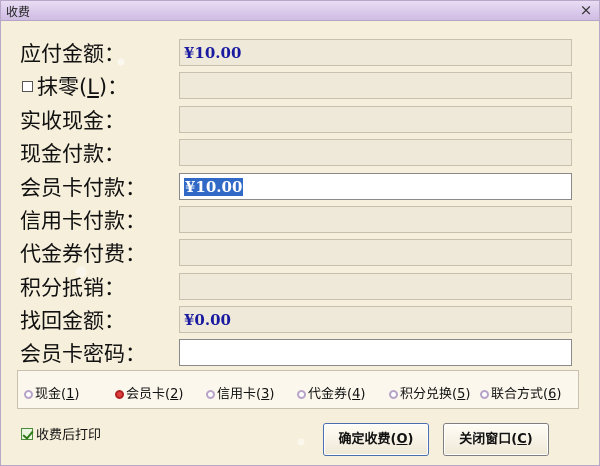 The width and height of the screenshot is (600, 466). What do you see at coordinates (375, 186) in the screenshot?
I see `member-card-payment-input: ¥10.00` at bounding box center [375, 186].